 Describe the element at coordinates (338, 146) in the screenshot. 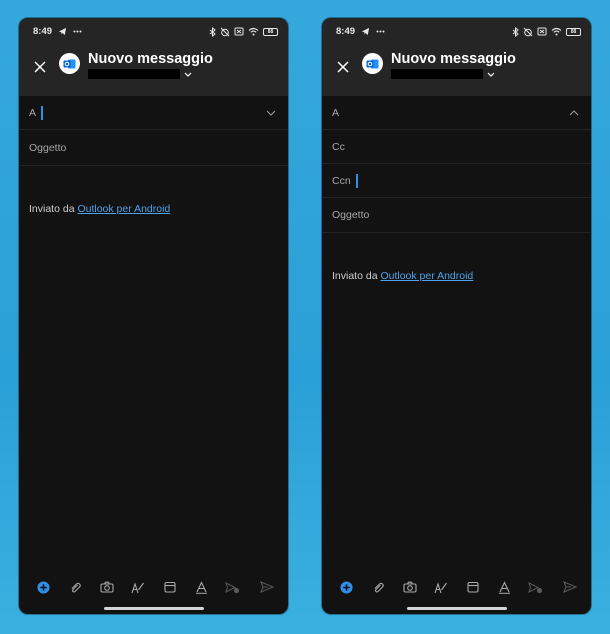

I see `cc-label: Cc` at that location.